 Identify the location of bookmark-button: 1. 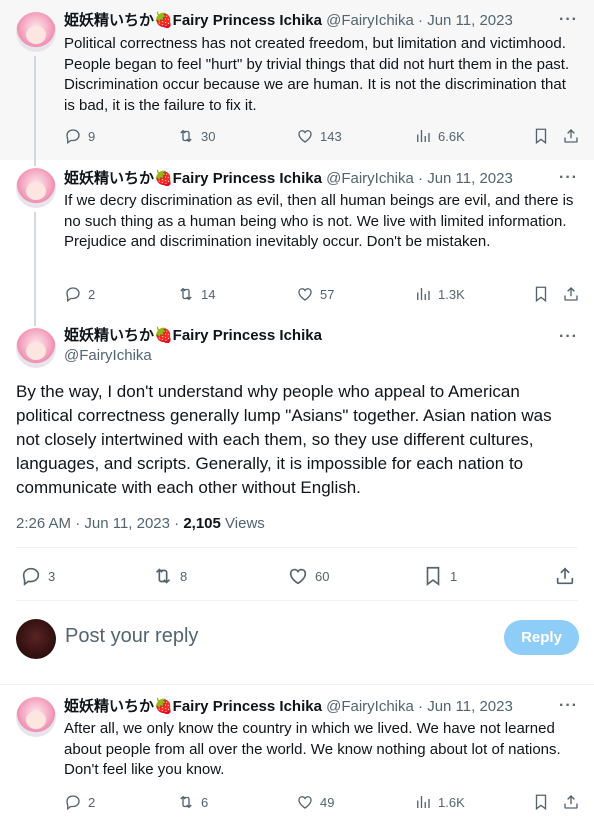
(439, 576).